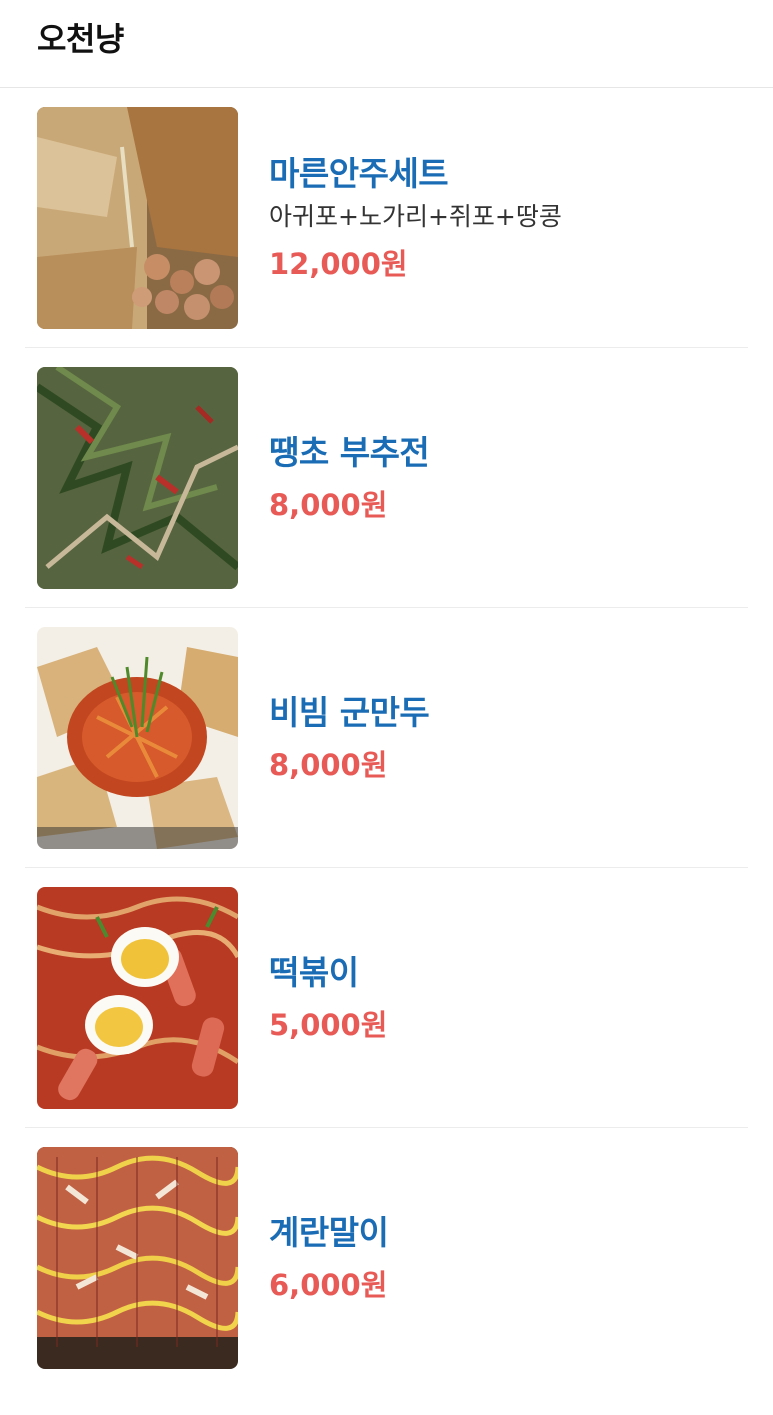 The image size is (773, 1415). I want to click on menu-item-price: 12,000원, so click(338, 263).